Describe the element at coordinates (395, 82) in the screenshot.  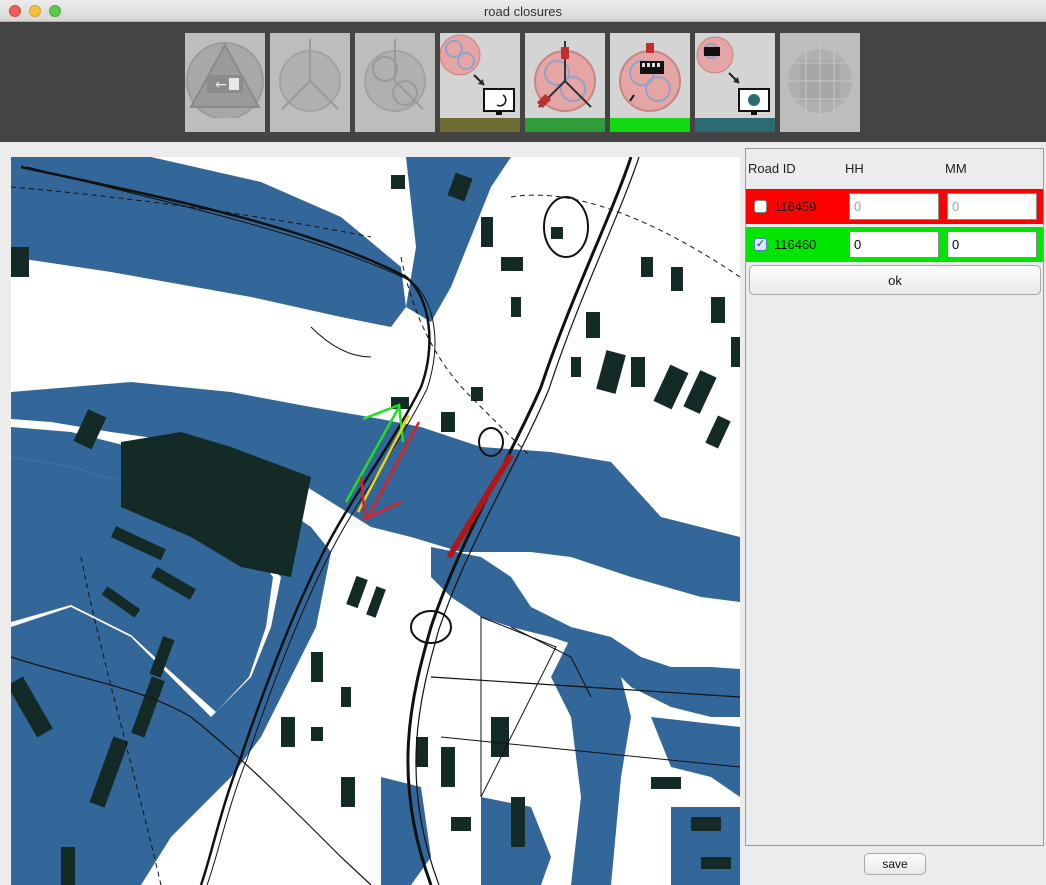
I see `tool-routing` at that location.